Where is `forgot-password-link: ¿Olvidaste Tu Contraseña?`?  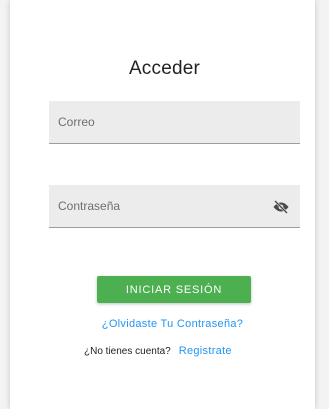
forgot-password-link: ¿Olvidaste Tu Contraseña? is located at coordinates (164, 324).